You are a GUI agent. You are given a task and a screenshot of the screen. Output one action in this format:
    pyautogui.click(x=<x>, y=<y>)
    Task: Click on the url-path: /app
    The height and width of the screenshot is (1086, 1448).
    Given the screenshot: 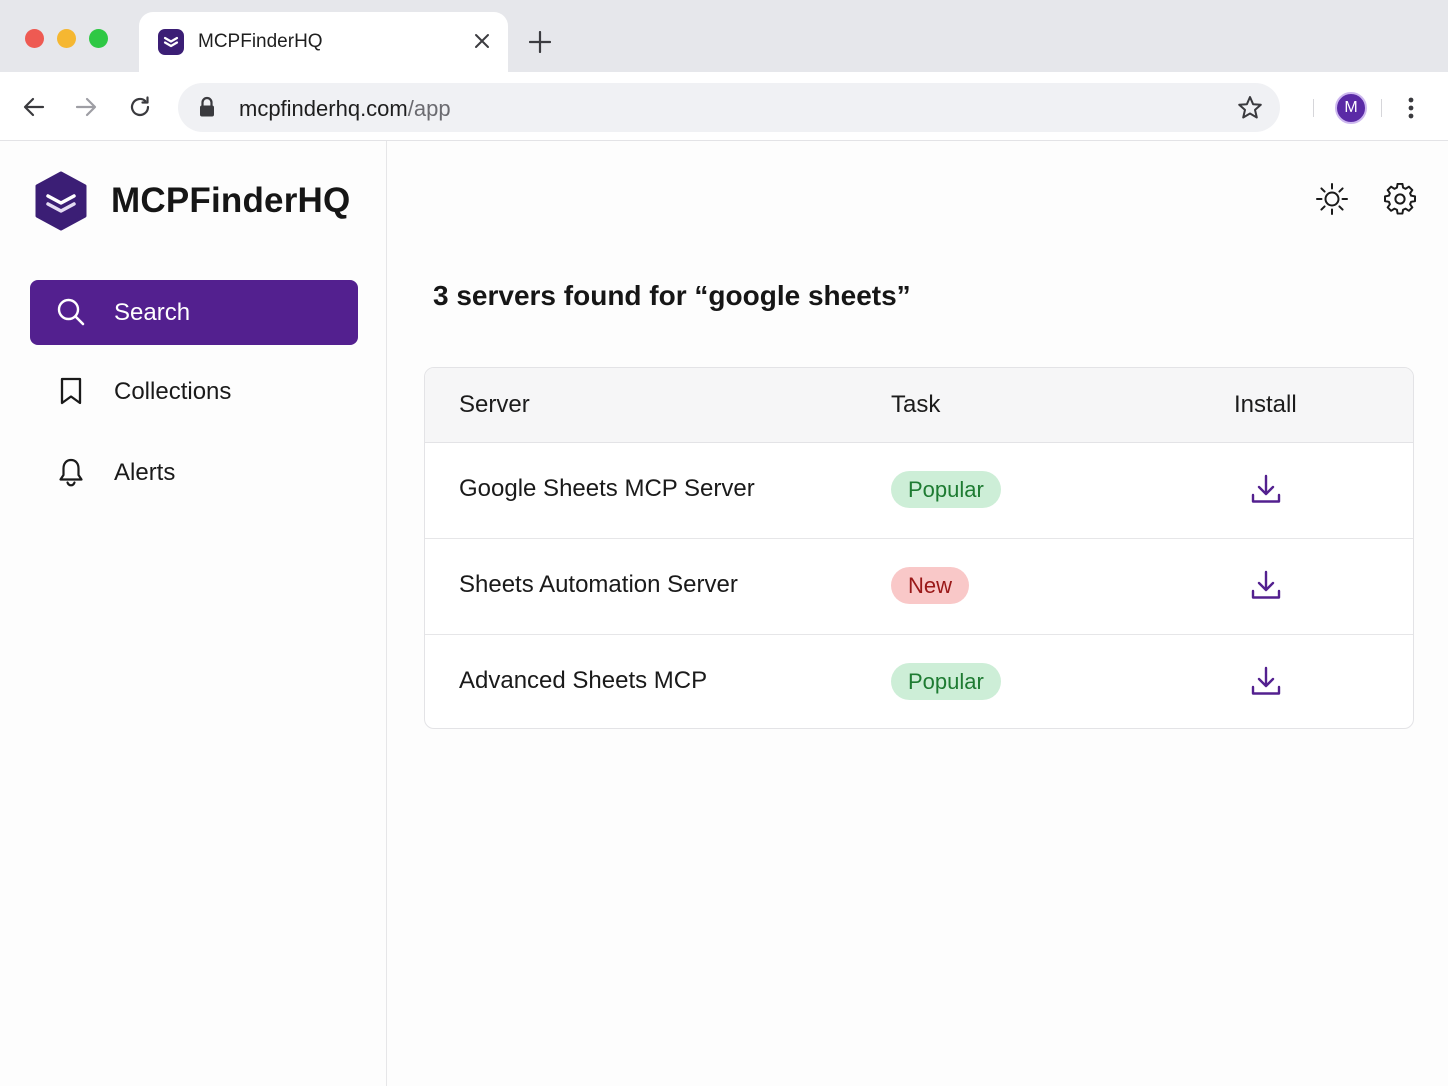 What is the action you would take?
    pyautogui.click(x=429, y=108)
    